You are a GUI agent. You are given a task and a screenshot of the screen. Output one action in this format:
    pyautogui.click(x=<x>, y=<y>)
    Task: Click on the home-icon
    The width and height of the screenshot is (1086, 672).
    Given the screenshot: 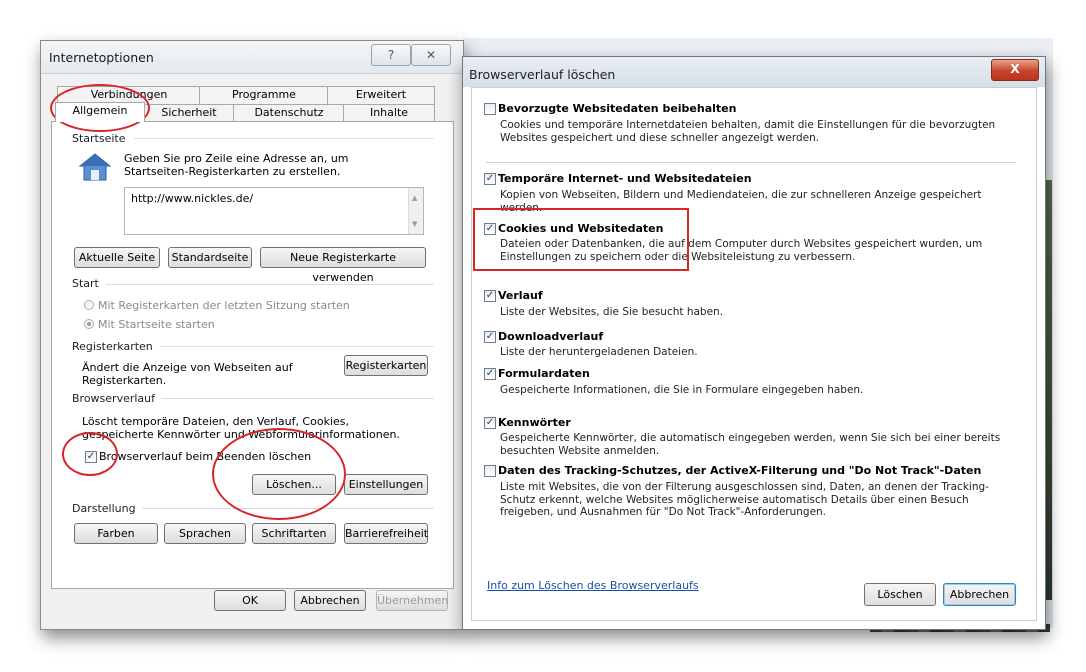 What is the action you would take?
    pyautogui.click(x=95, y=167)
    